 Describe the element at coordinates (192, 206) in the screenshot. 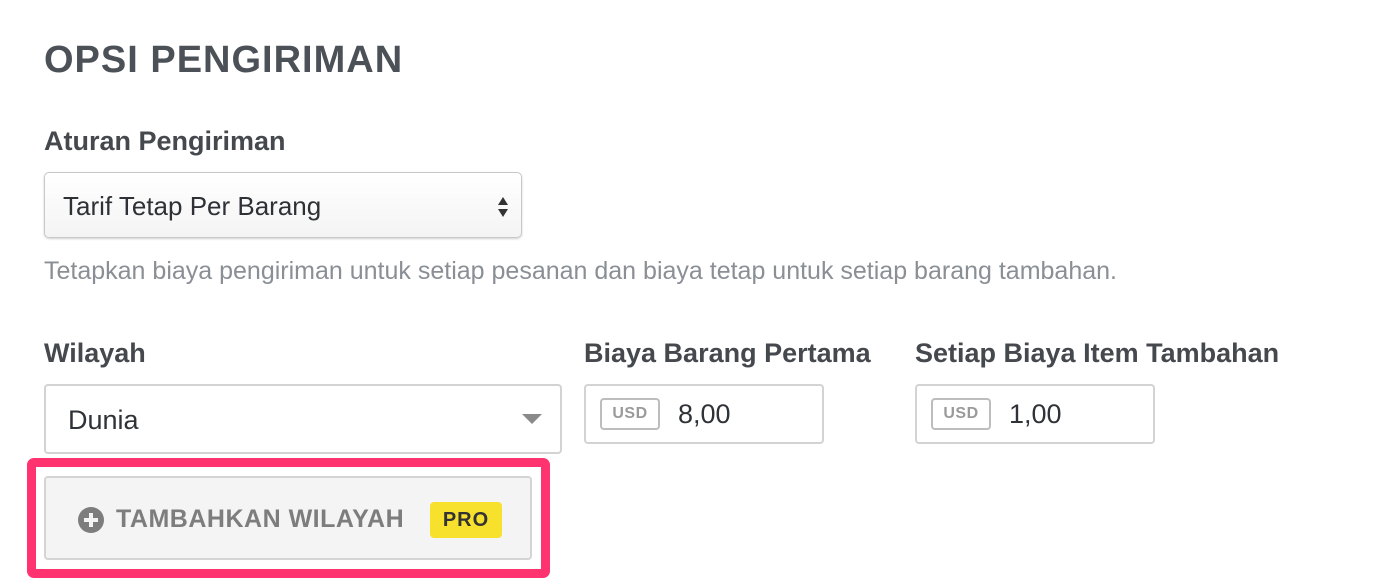

I see `shipping-rule-value: Tarif Tetap Per Barang` at that location.